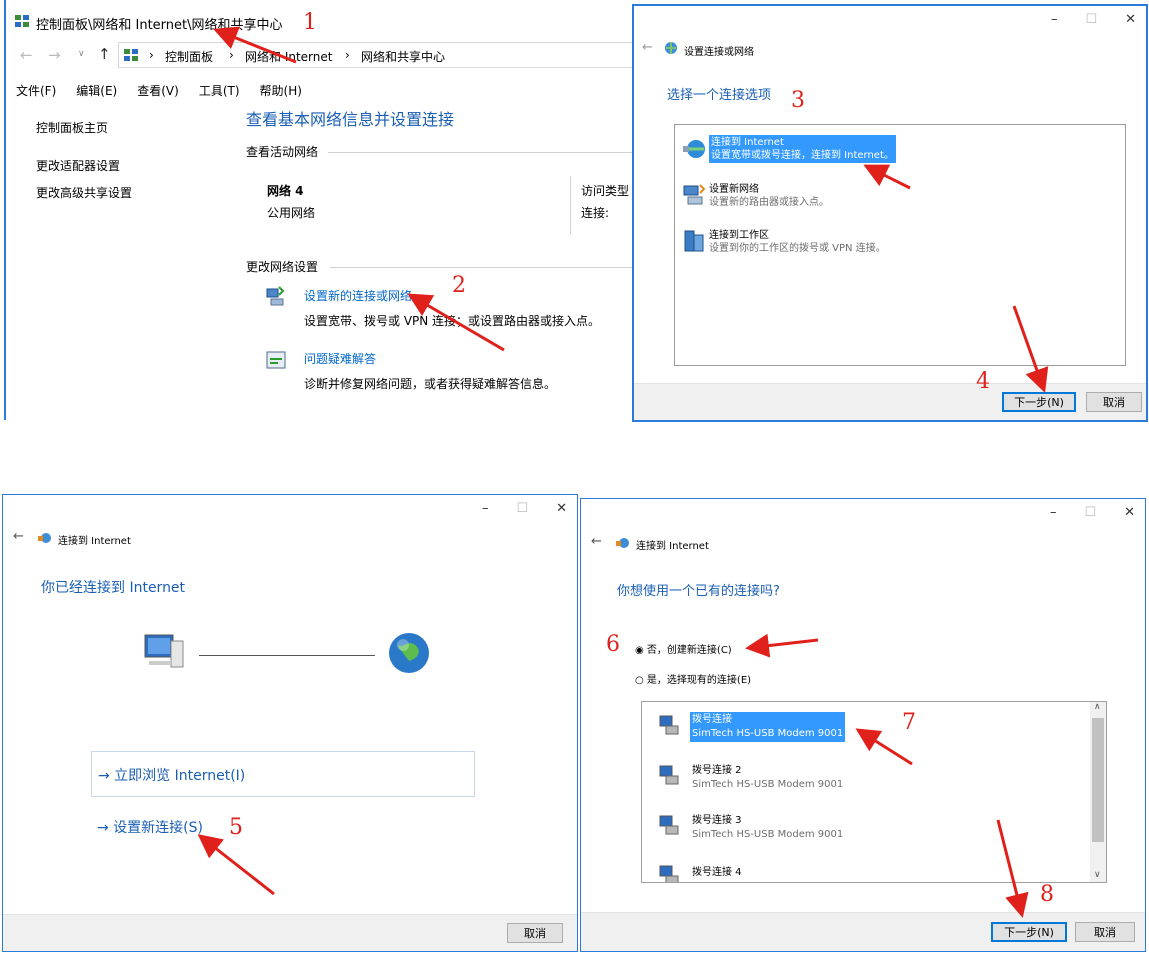 The height and width of the screenshot is (956, 1149). Describe the element at coordinates (163, 653) in the screenshot. I see `computer-icon` at that location.